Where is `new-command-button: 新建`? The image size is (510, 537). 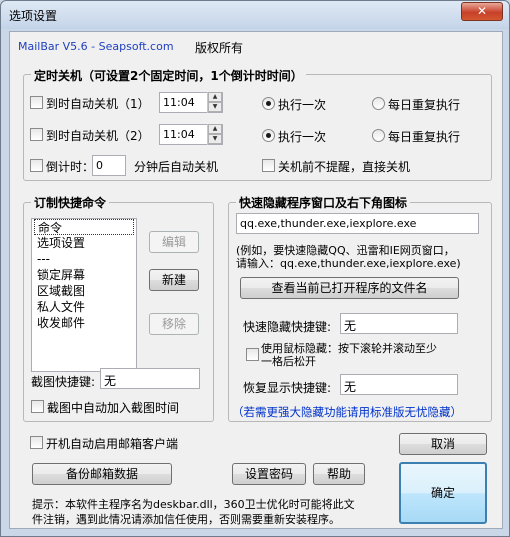
new-command-button: 新建 is located at coordinates (174, 280).